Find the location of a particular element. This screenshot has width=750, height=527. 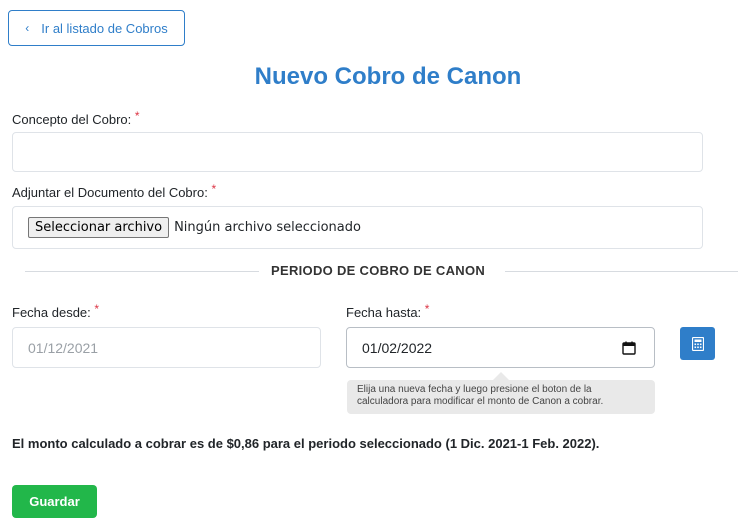

concepto-input is located at coordinates (357, 152).